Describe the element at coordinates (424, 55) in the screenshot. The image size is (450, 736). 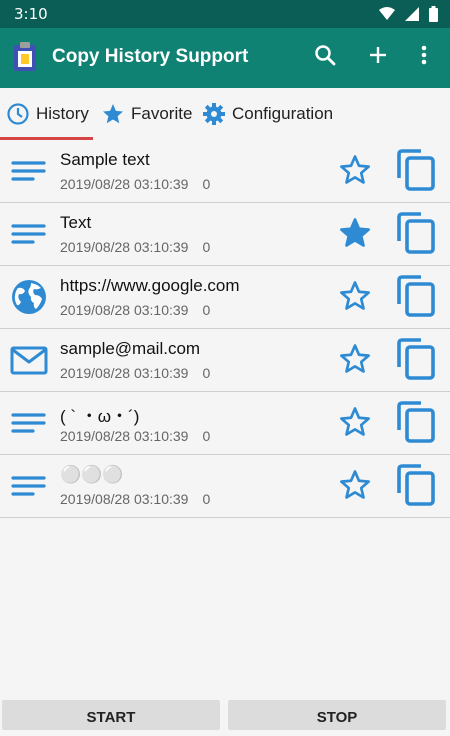
I see `more-menu-icon` at that location.